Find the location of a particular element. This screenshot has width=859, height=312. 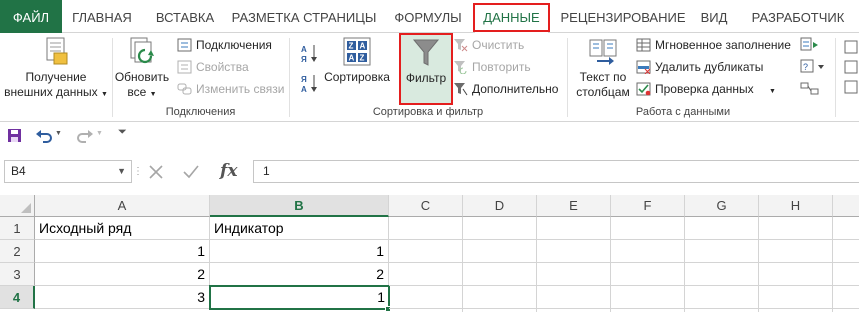

tab-home: ГЛАВНАЯ is located at coordinates (102, 16).